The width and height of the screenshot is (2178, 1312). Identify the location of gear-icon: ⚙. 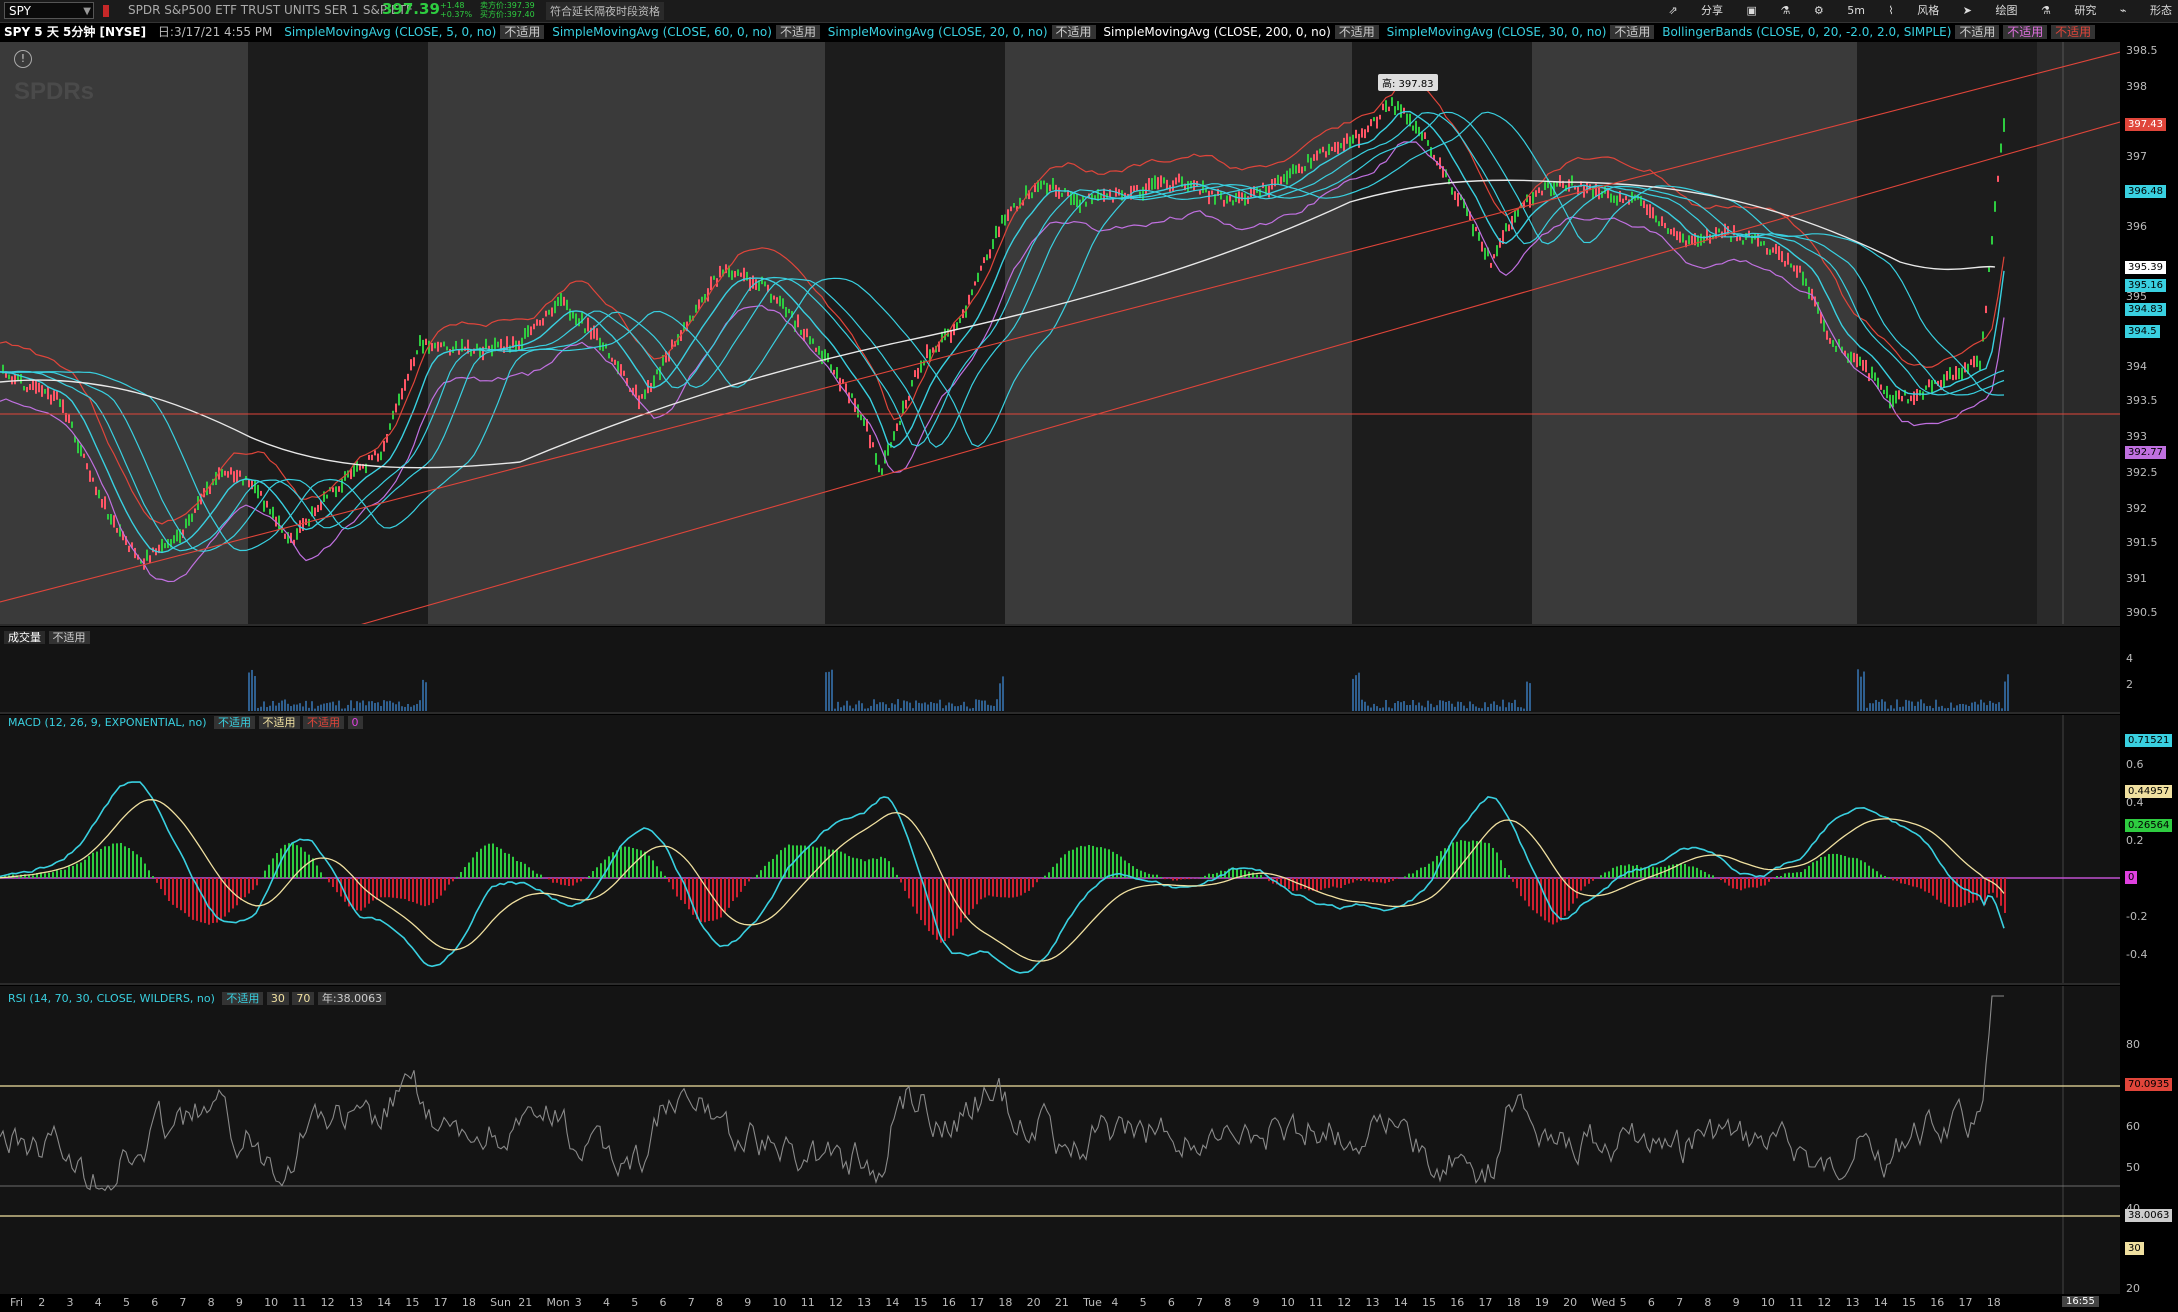
(1819, 10).